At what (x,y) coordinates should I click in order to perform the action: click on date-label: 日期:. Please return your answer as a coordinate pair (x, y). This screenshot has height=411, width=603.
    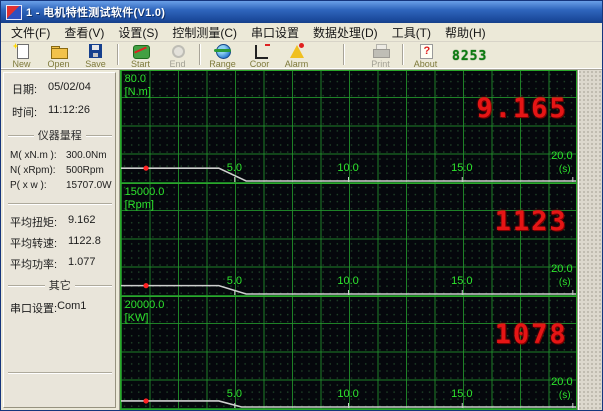
    Looking at the image, I should click on (25, 90).